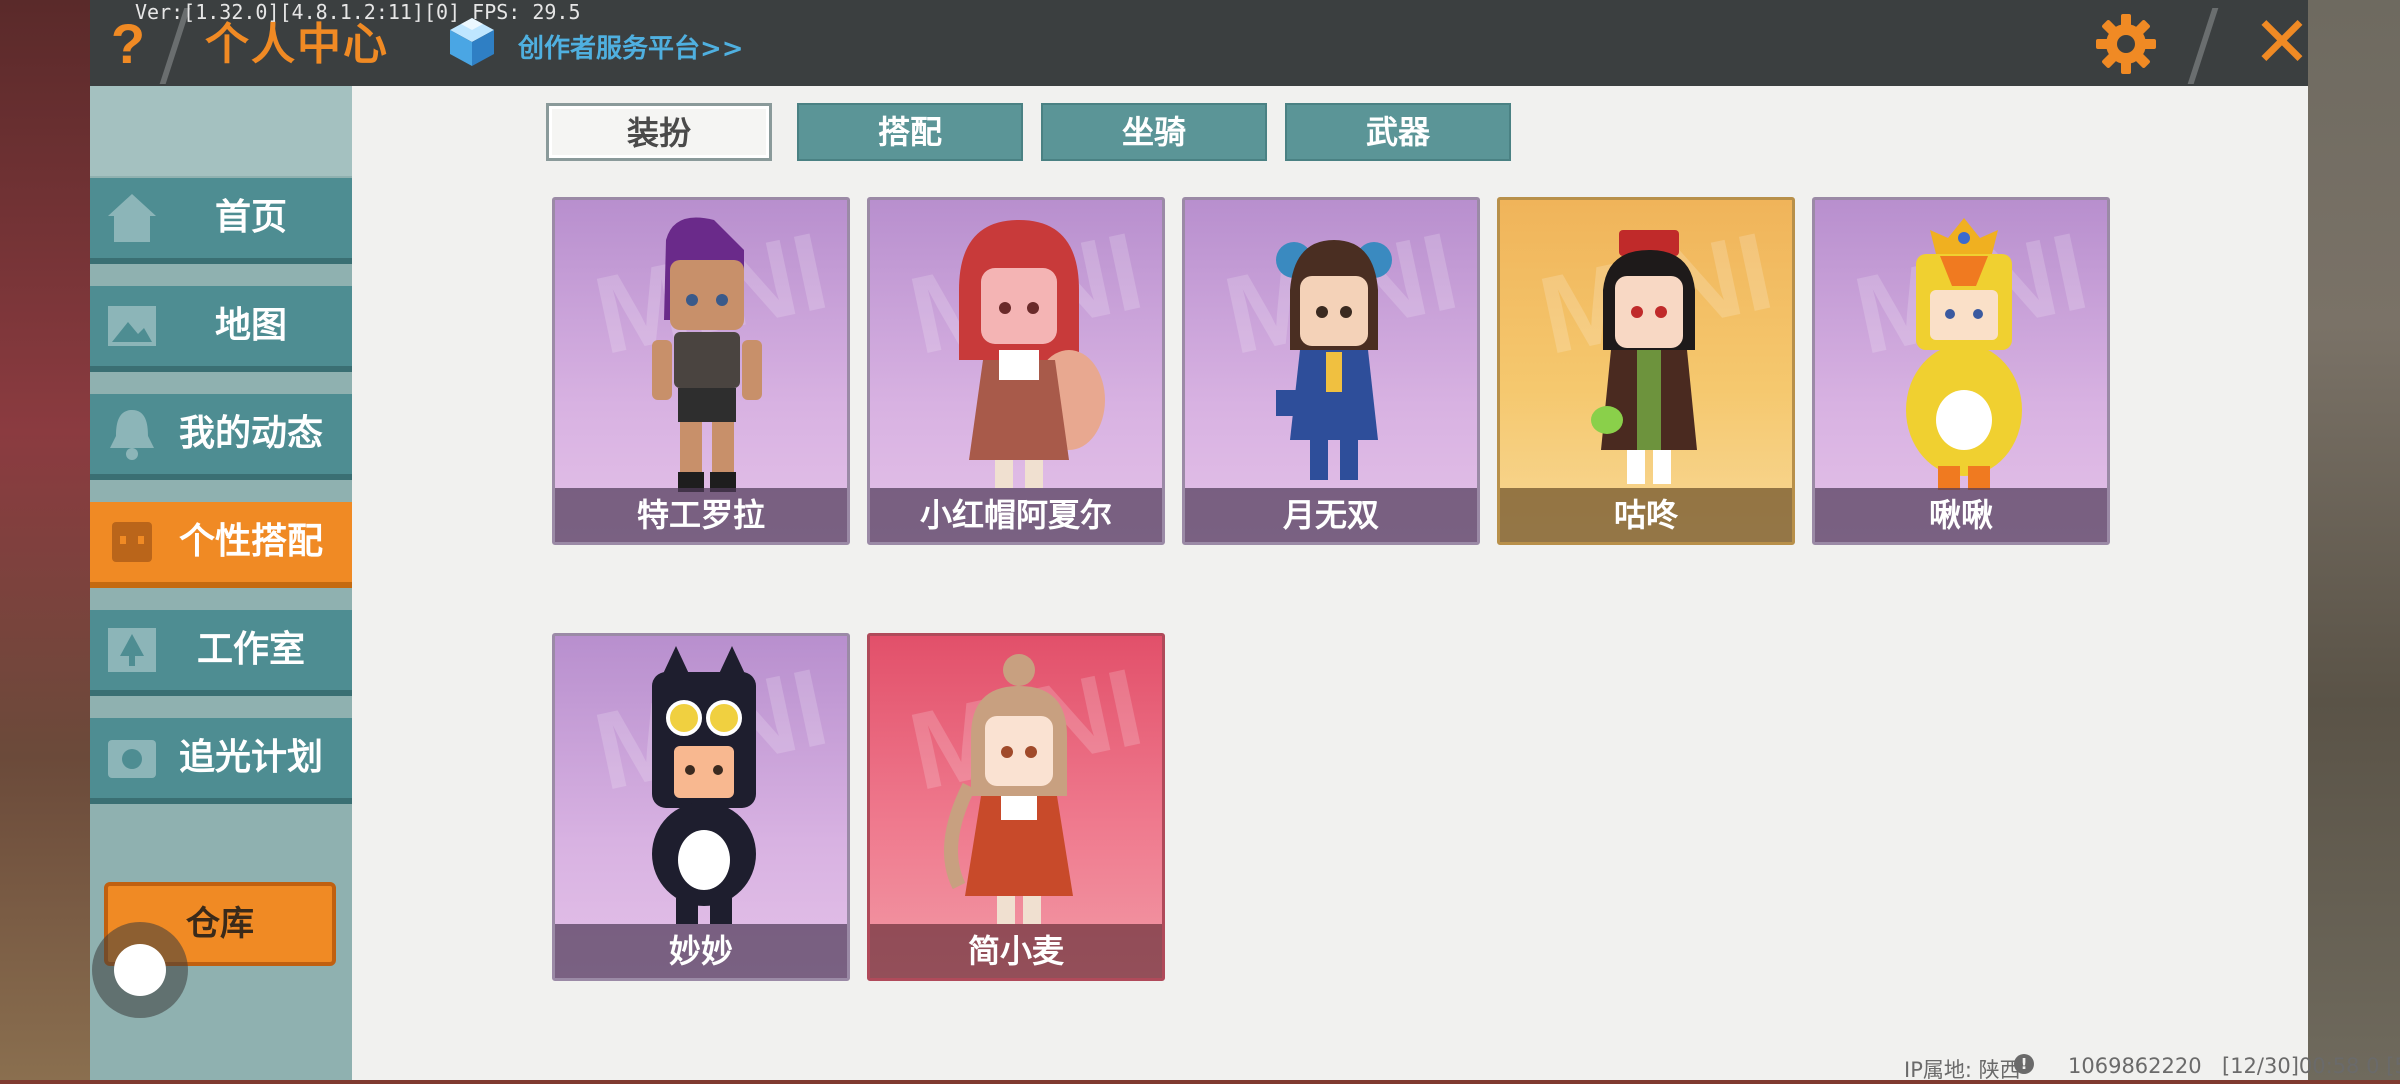 This screenshot has height=1084, width=2400. What do you see at coordinates (221, 131) in the screenshot?
I see `sidebar-header` at bounding box center [221, 131].